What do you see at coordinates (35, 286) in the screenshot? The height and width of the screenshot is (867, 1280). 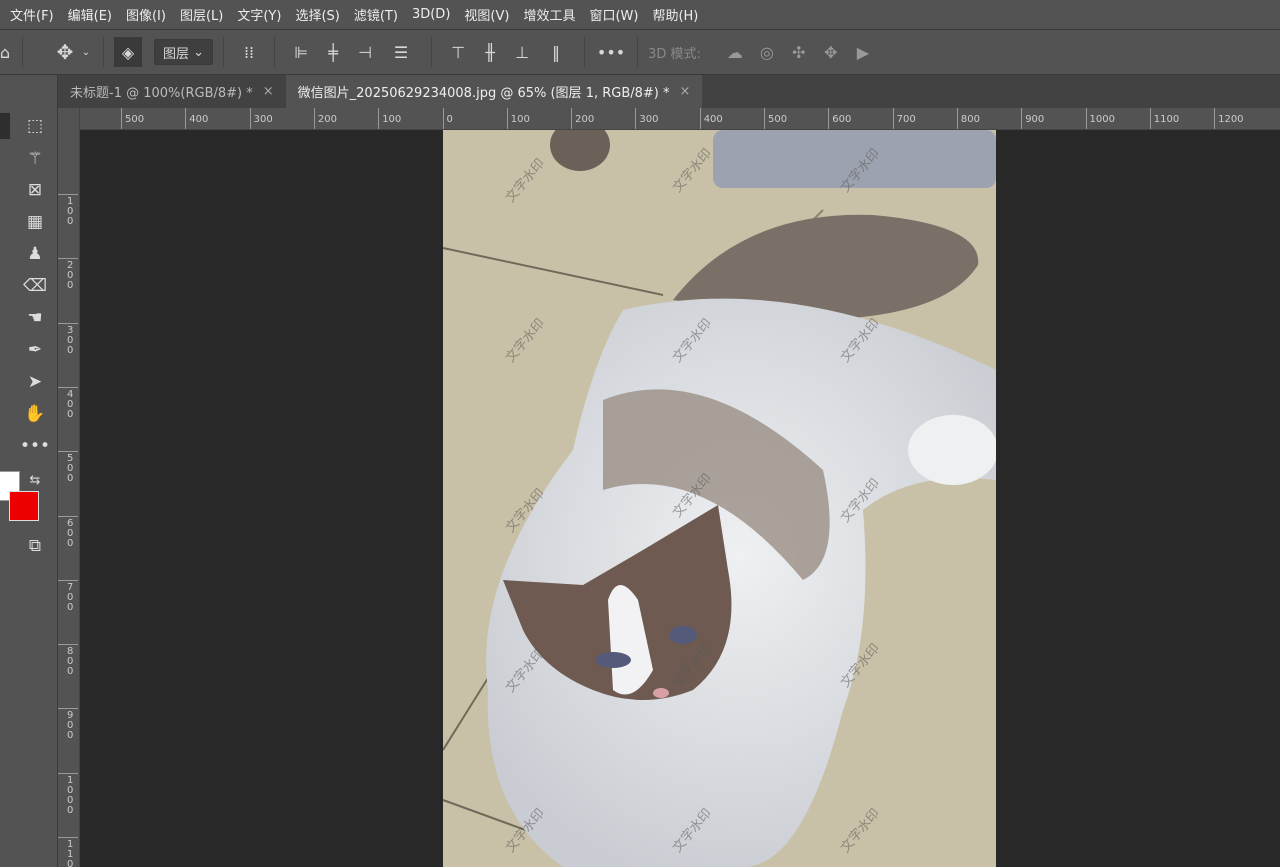 I see `eraser-icon: ⌫` at bounding box center [35, 286].